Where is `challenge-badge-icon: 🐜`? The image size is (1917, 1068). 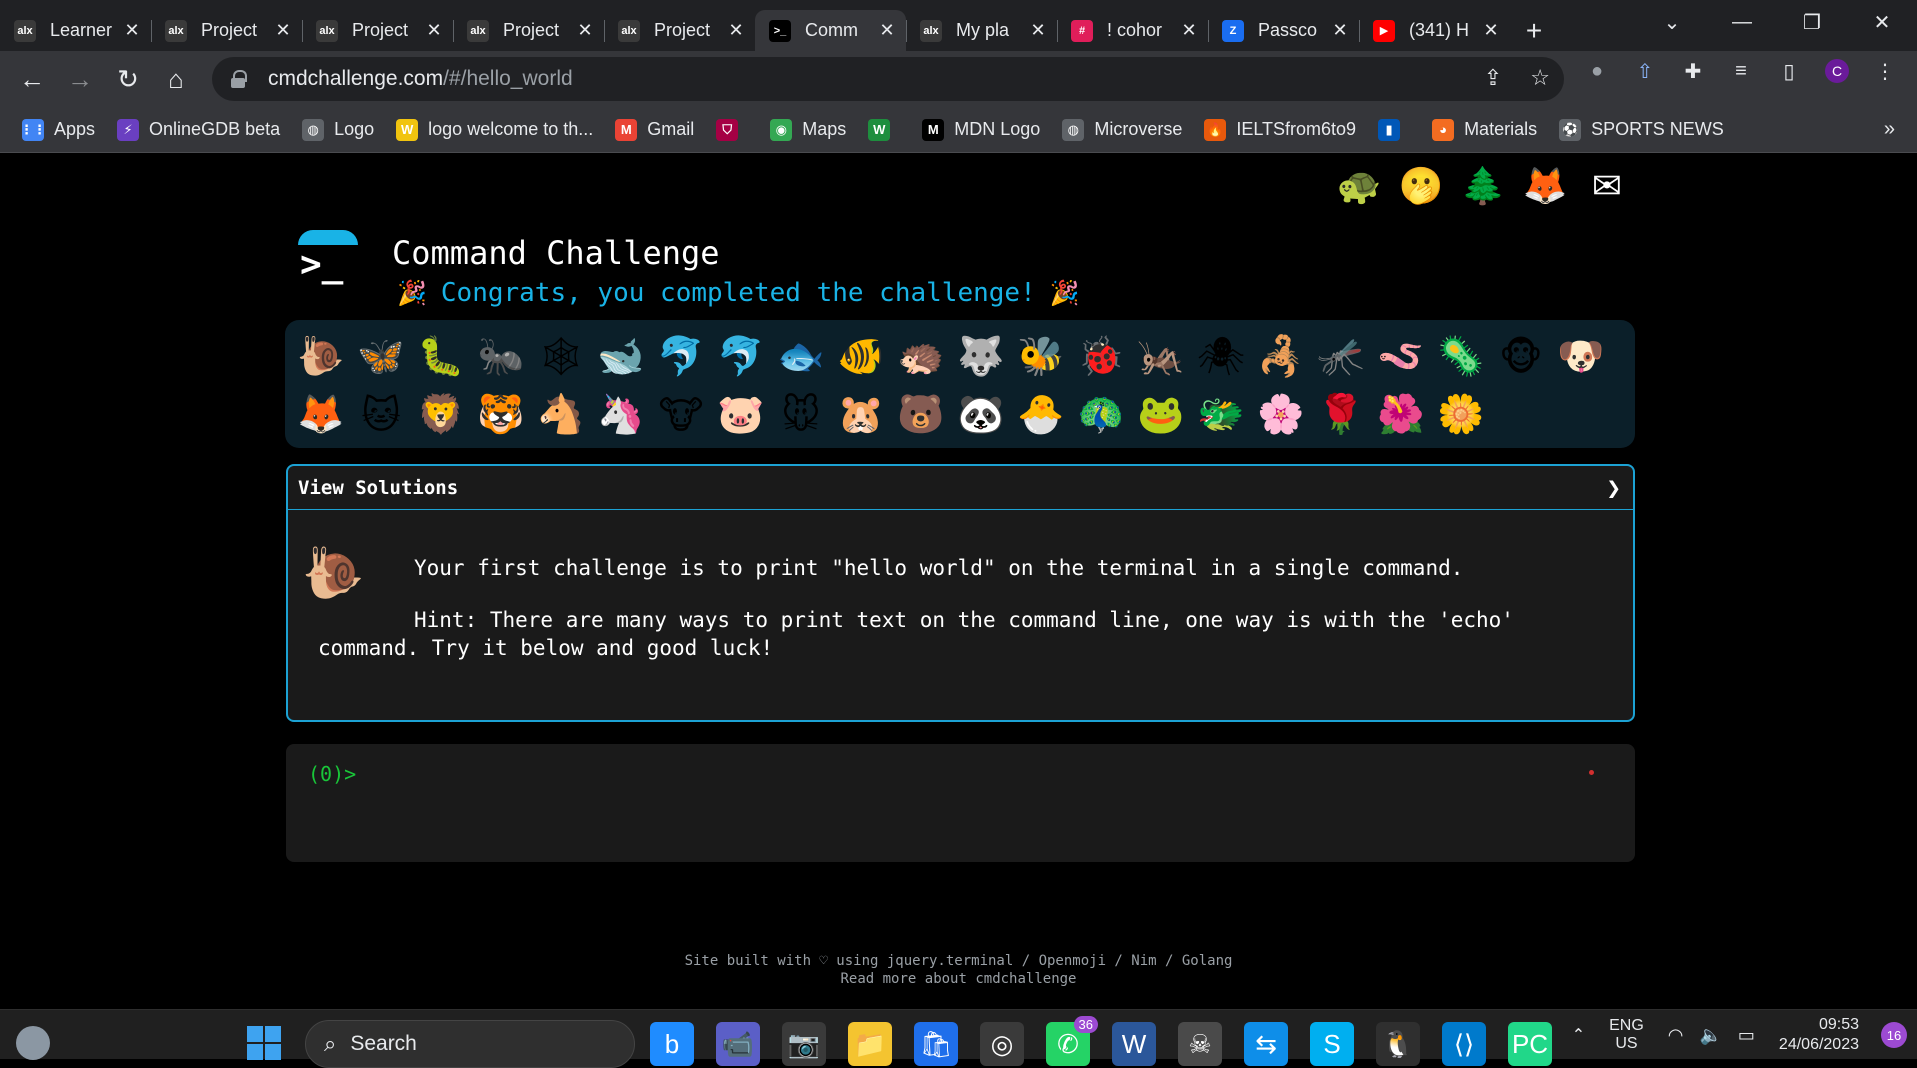 challenge-badge-icon: 🐜 is located at coordinates (501, 357).